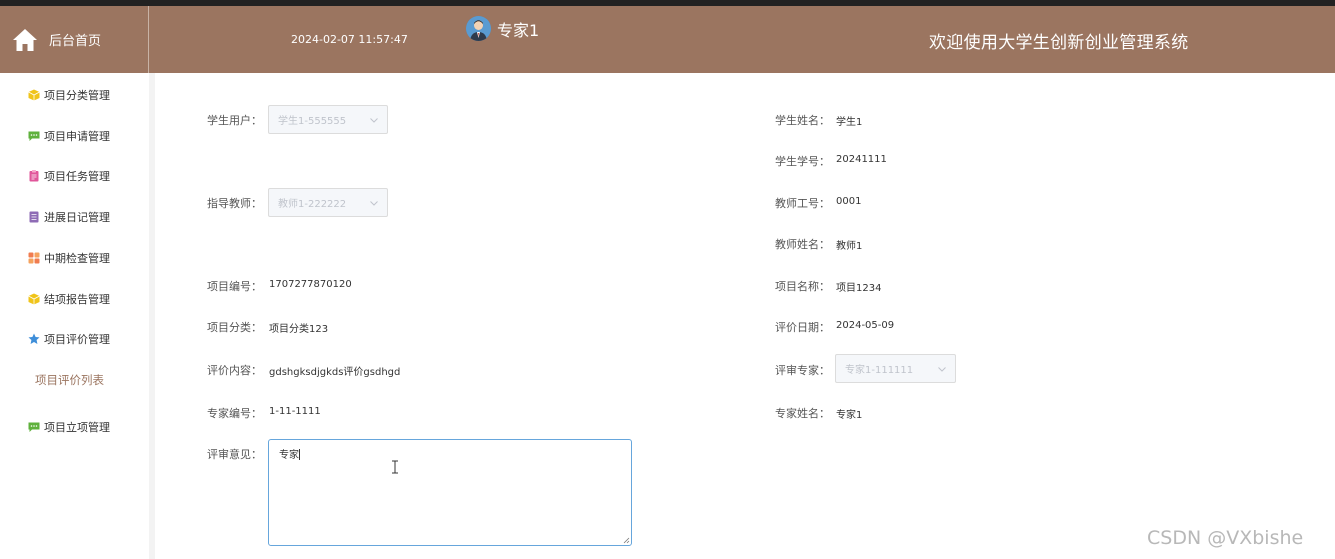  Describe the element at coordinates (859, 288) in the screenshot. I see `project-name-value: 项目1234` at that location.